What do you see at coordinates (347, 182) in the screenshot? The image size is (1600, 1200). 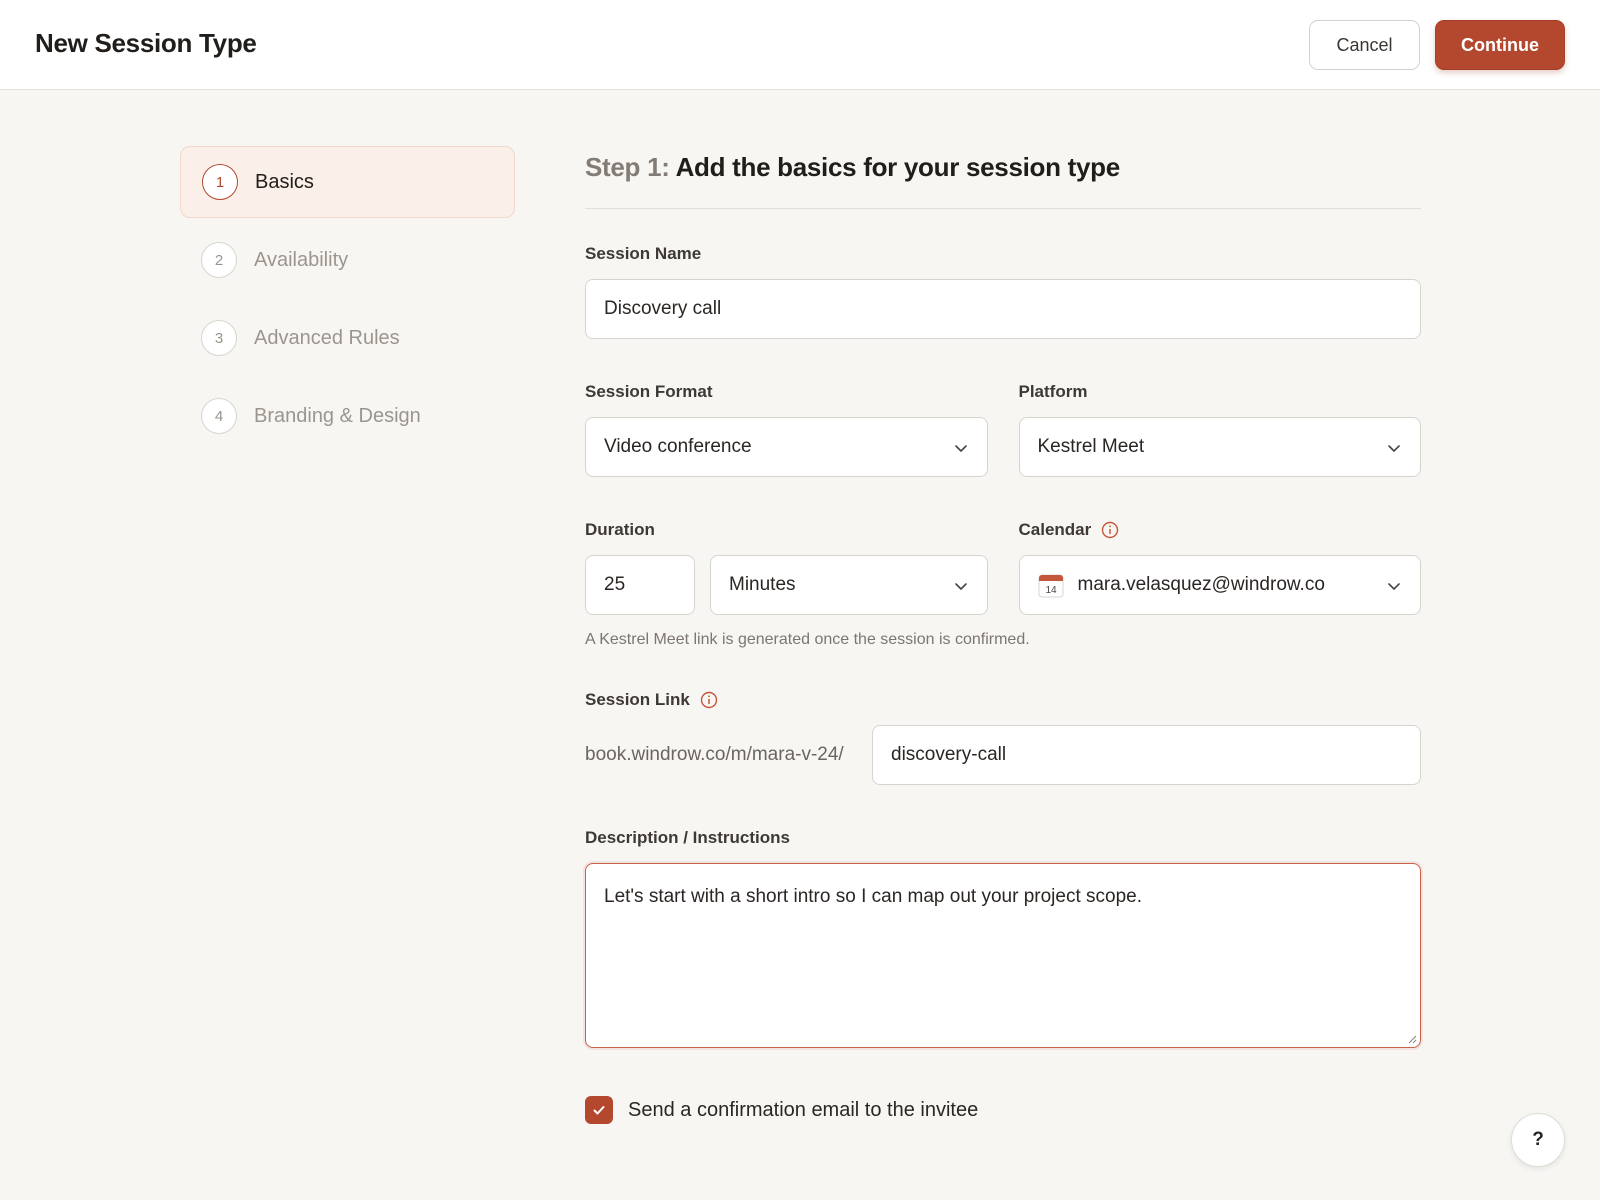 I see `step-basics: 1 Basics` at bounding box center [347, 182].